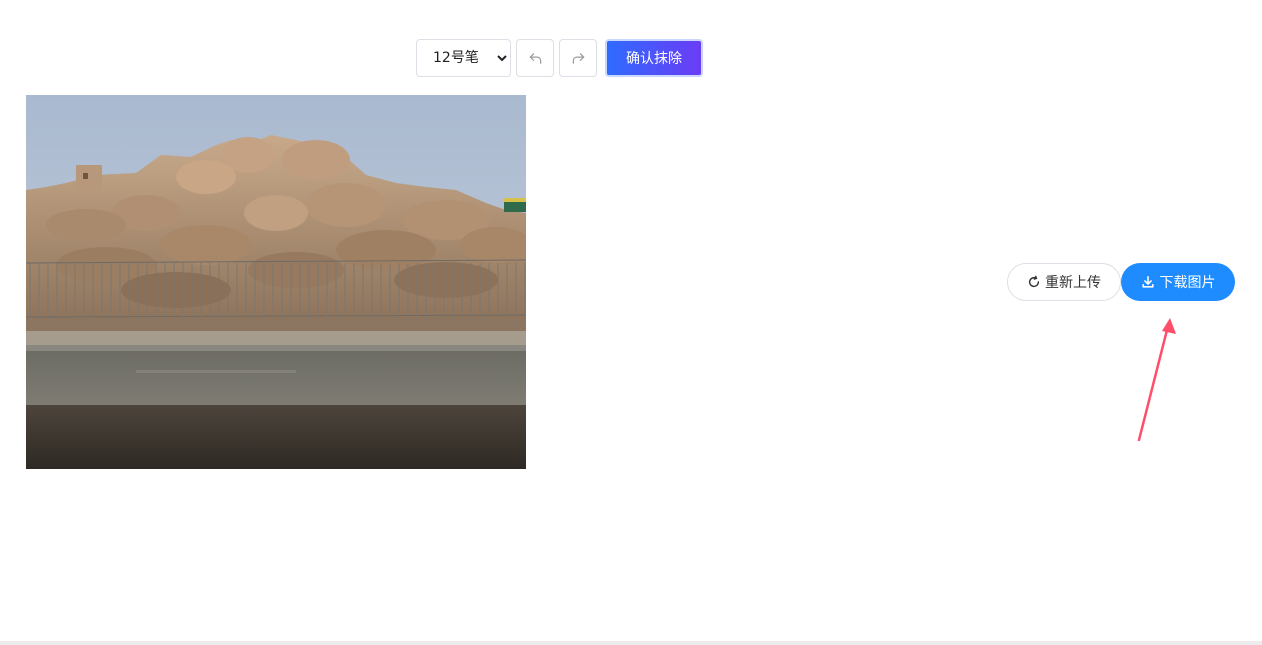 The width and height of the screenshot is (1262, 645). I want to click on reupload-label: 重新上传, so click(1073, 283).